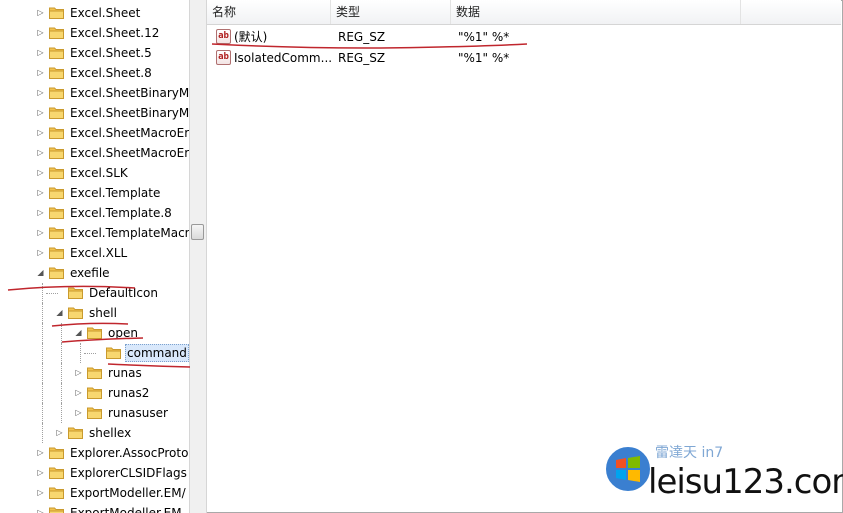 This screenshot has width=843, height=513. I want to click on tree-item: ▷ ExportModeller.EM, so click(94, 508).